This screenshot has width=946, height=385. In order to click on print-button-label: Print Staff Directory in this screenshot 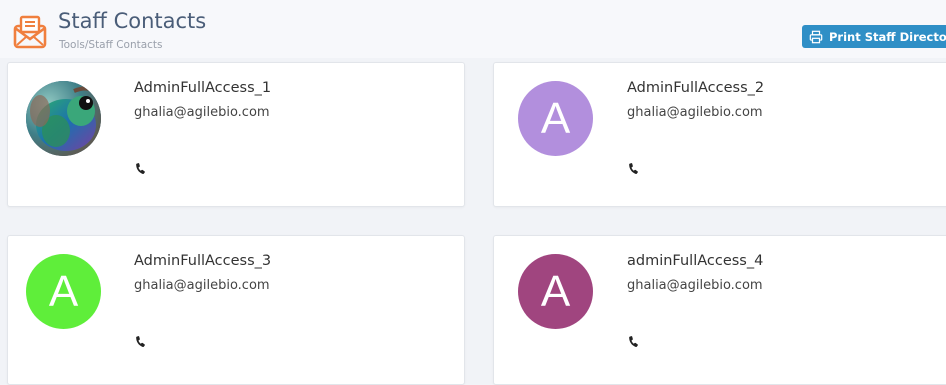, I will do `click(887, 36)`.